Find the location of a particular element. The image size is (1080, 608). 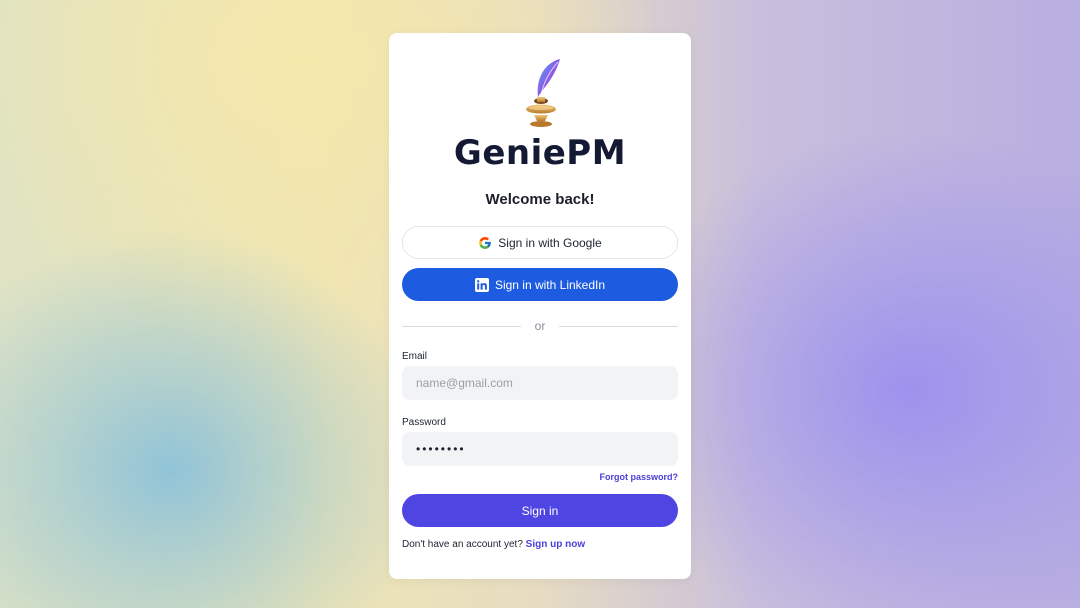

google-signin-button: Sign in with Google is located at coordinates (540, 242).